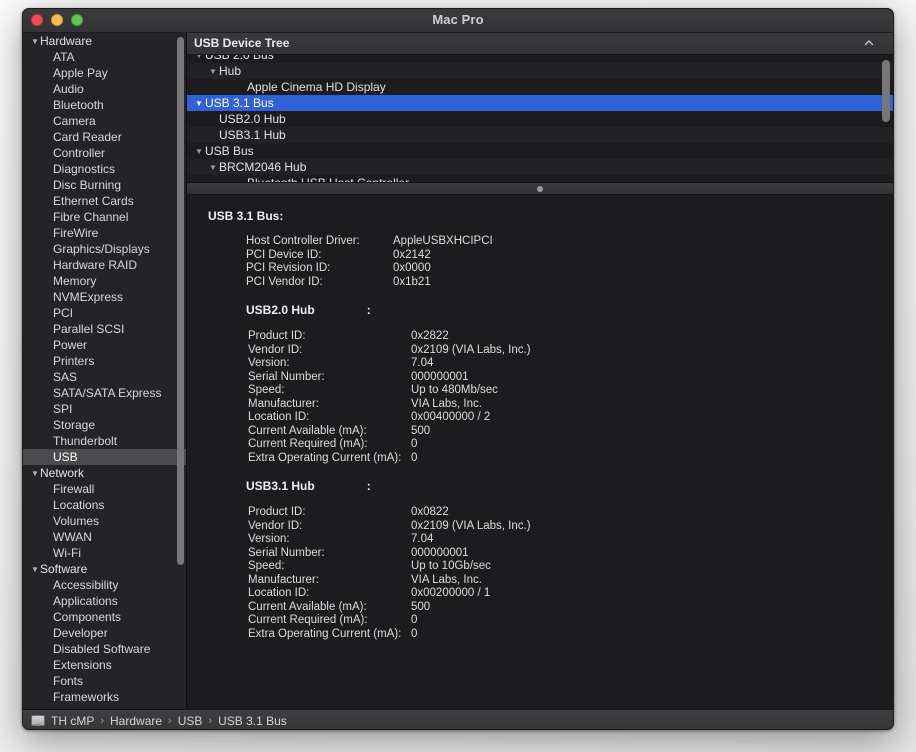  What do you see at coordinates (252, 721) in the screenshot?
I see `breadcrumb-item: USB 3.1 Bus` at bounding box center [252, 721].